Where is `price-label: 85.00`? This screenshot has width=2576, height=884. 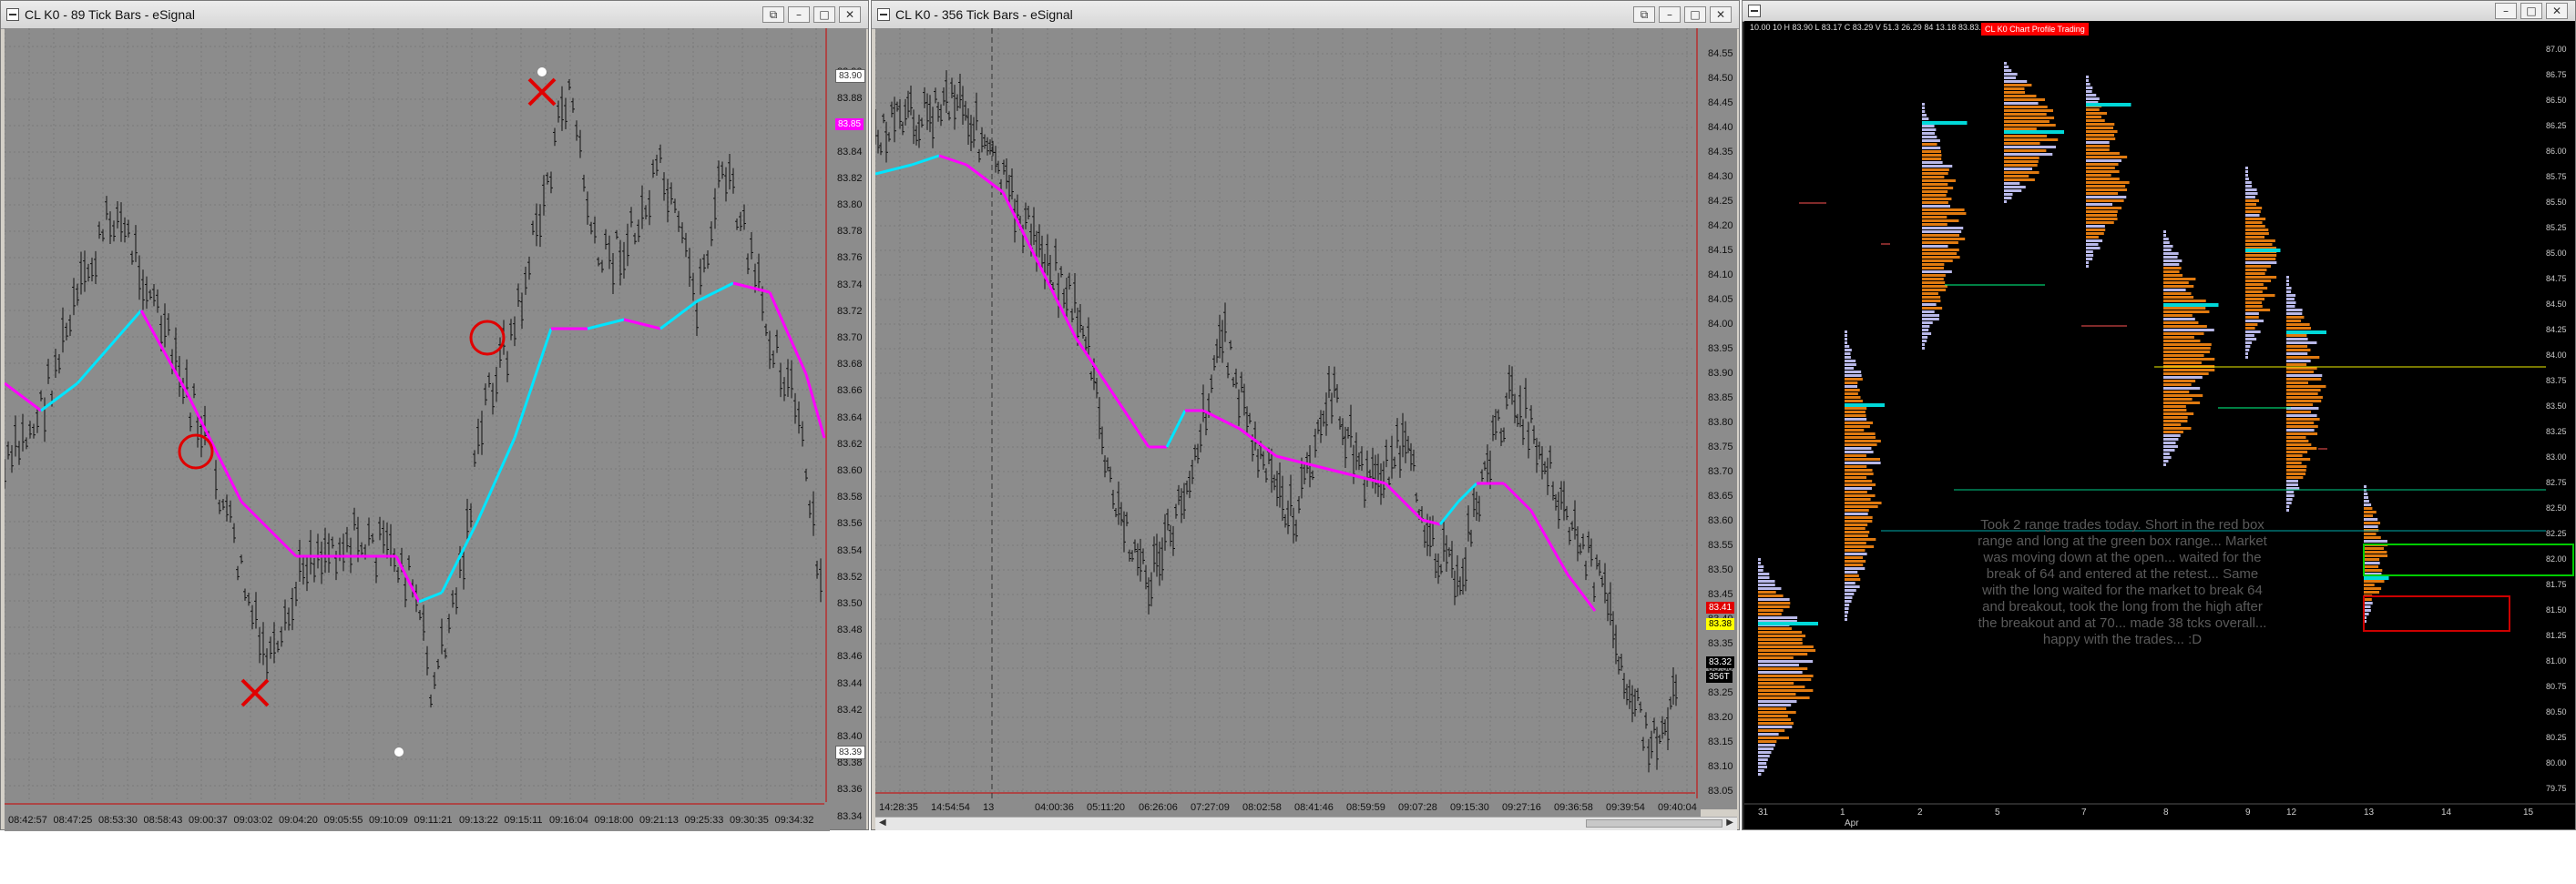 price-label: 85.00 is located at coordinates (2557, 254).